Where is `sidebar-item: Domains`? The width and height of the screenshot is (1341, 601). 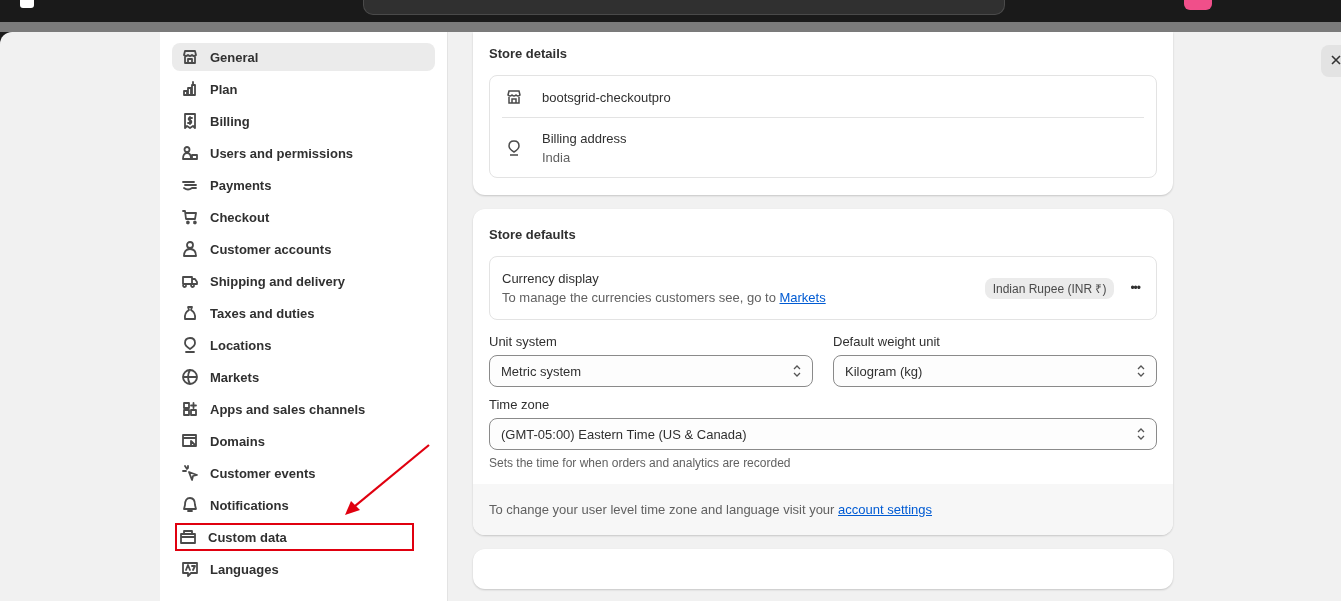
sidebar-item: Domains is located at coordinates (303, 441).